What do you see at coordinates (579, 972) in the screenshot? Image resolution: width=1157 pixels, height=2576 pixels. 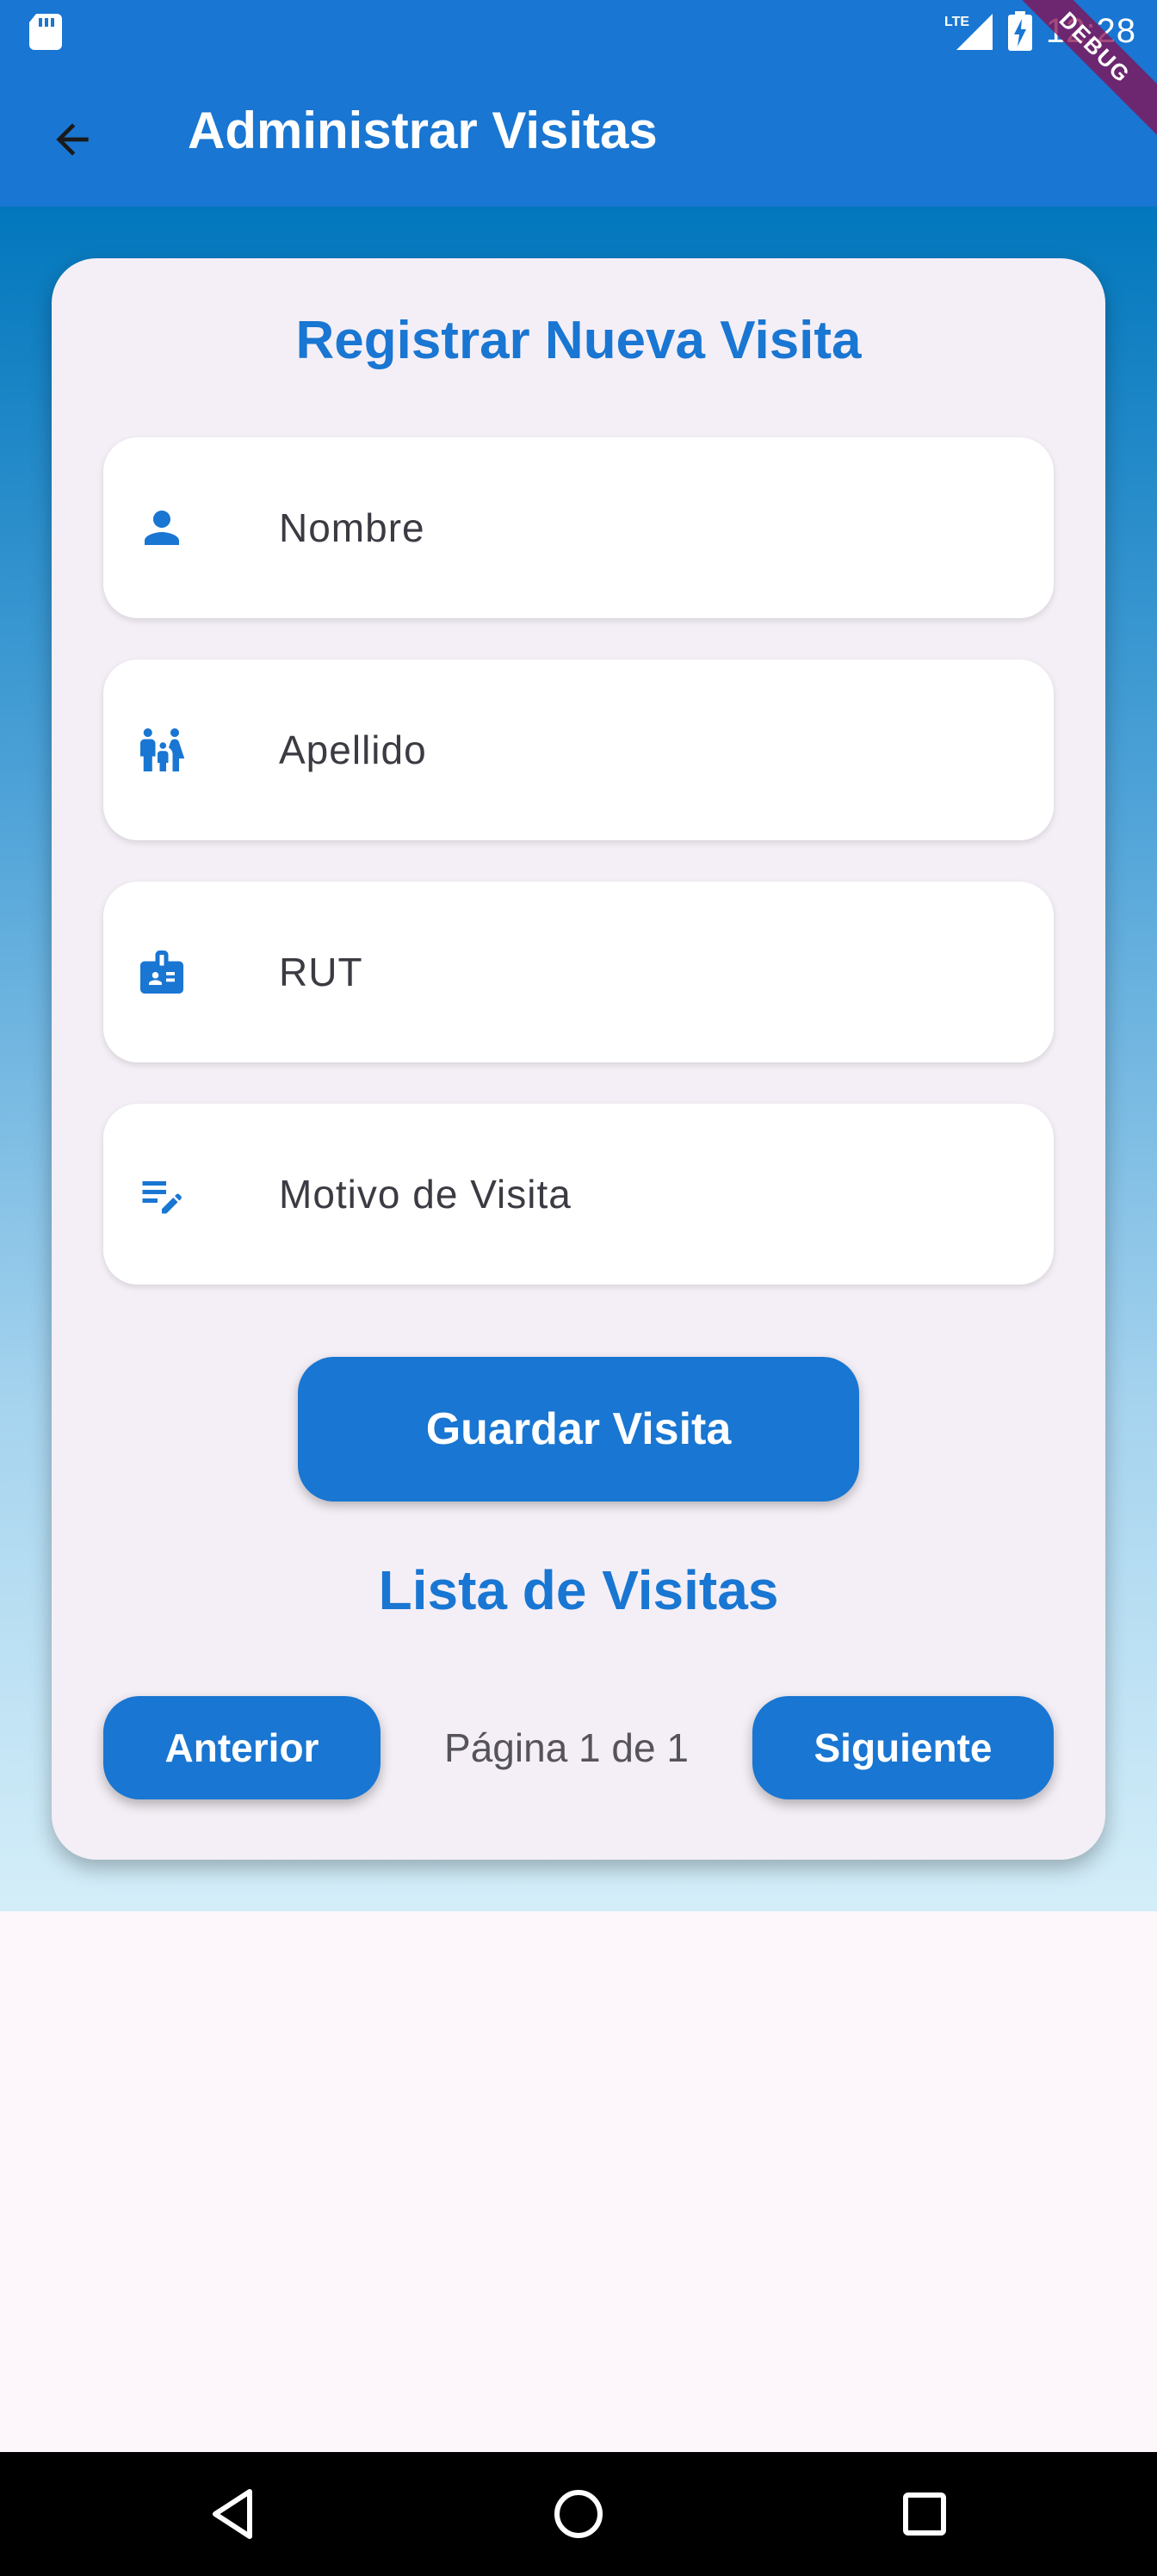 I see `rut-field: RUT` at bounding box center [579, 972].